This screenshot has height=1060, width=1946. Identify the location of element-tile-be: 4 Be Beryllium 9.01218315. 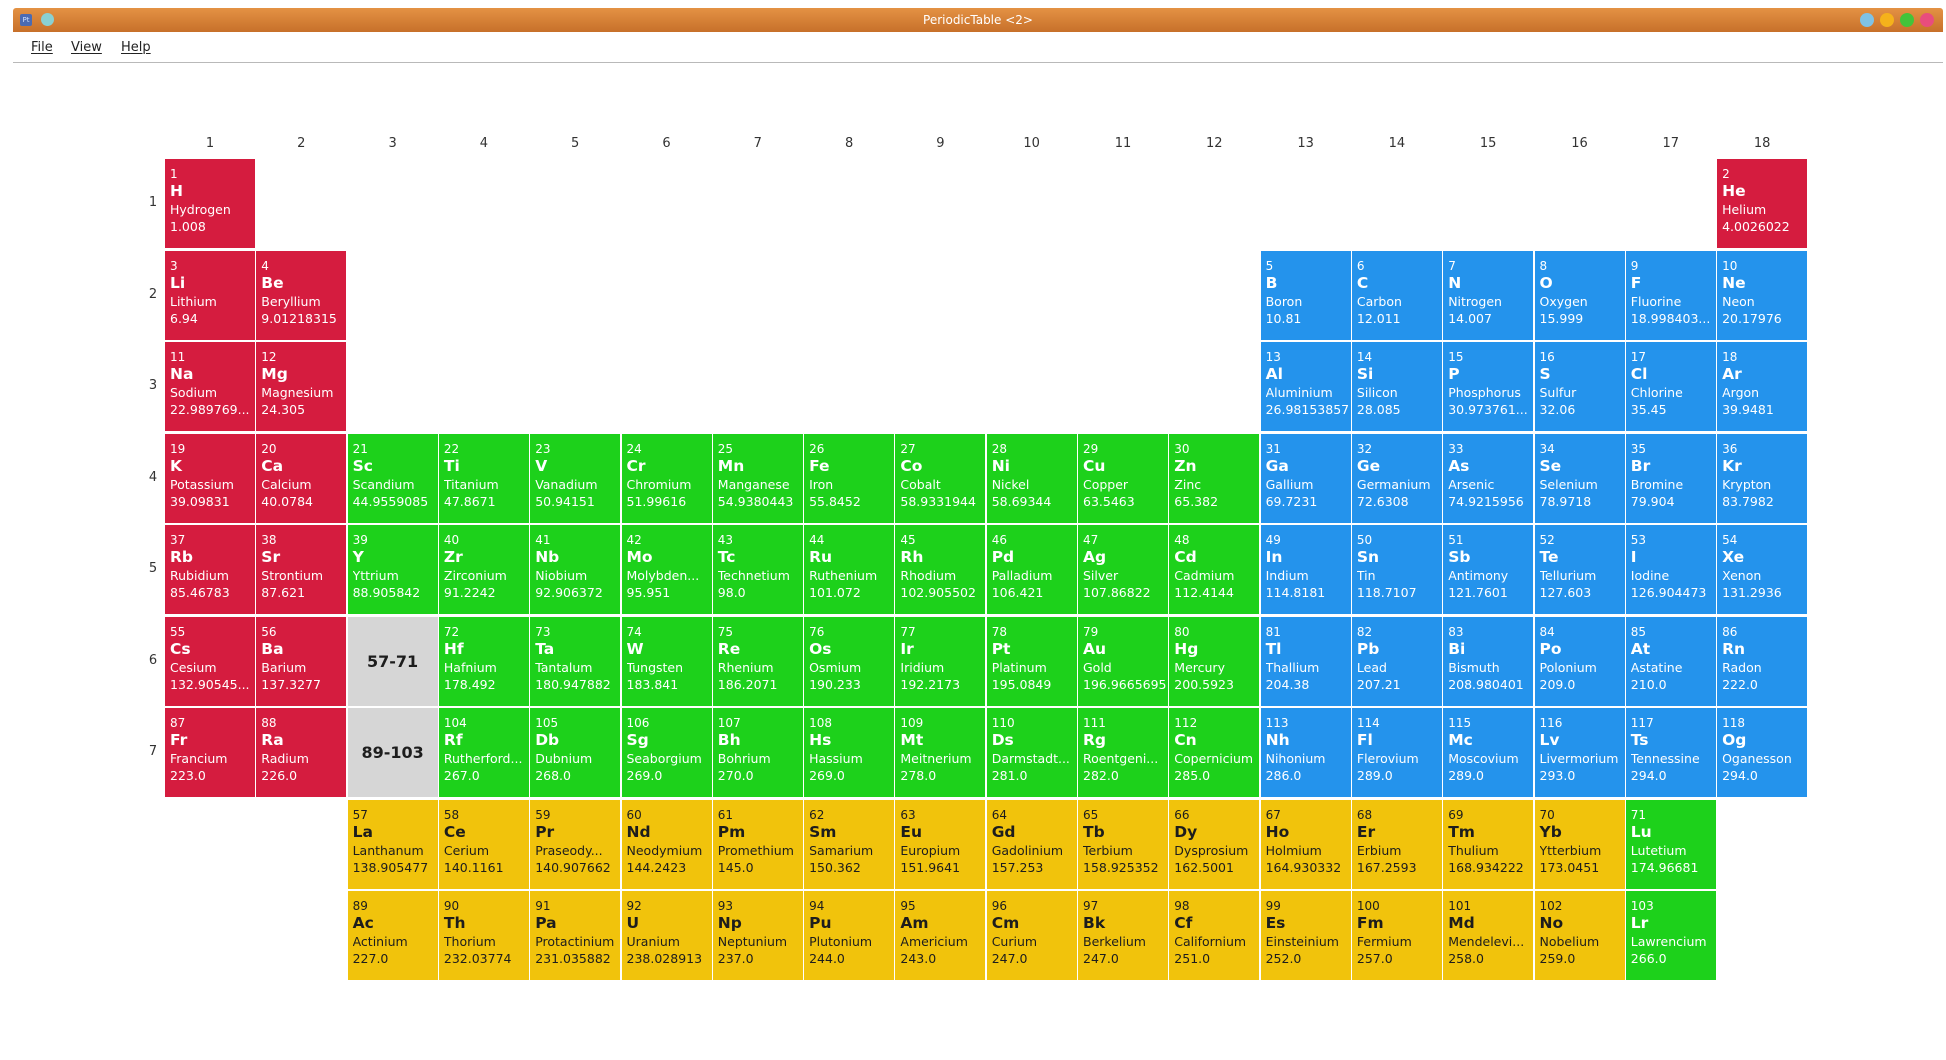
(301, 295).